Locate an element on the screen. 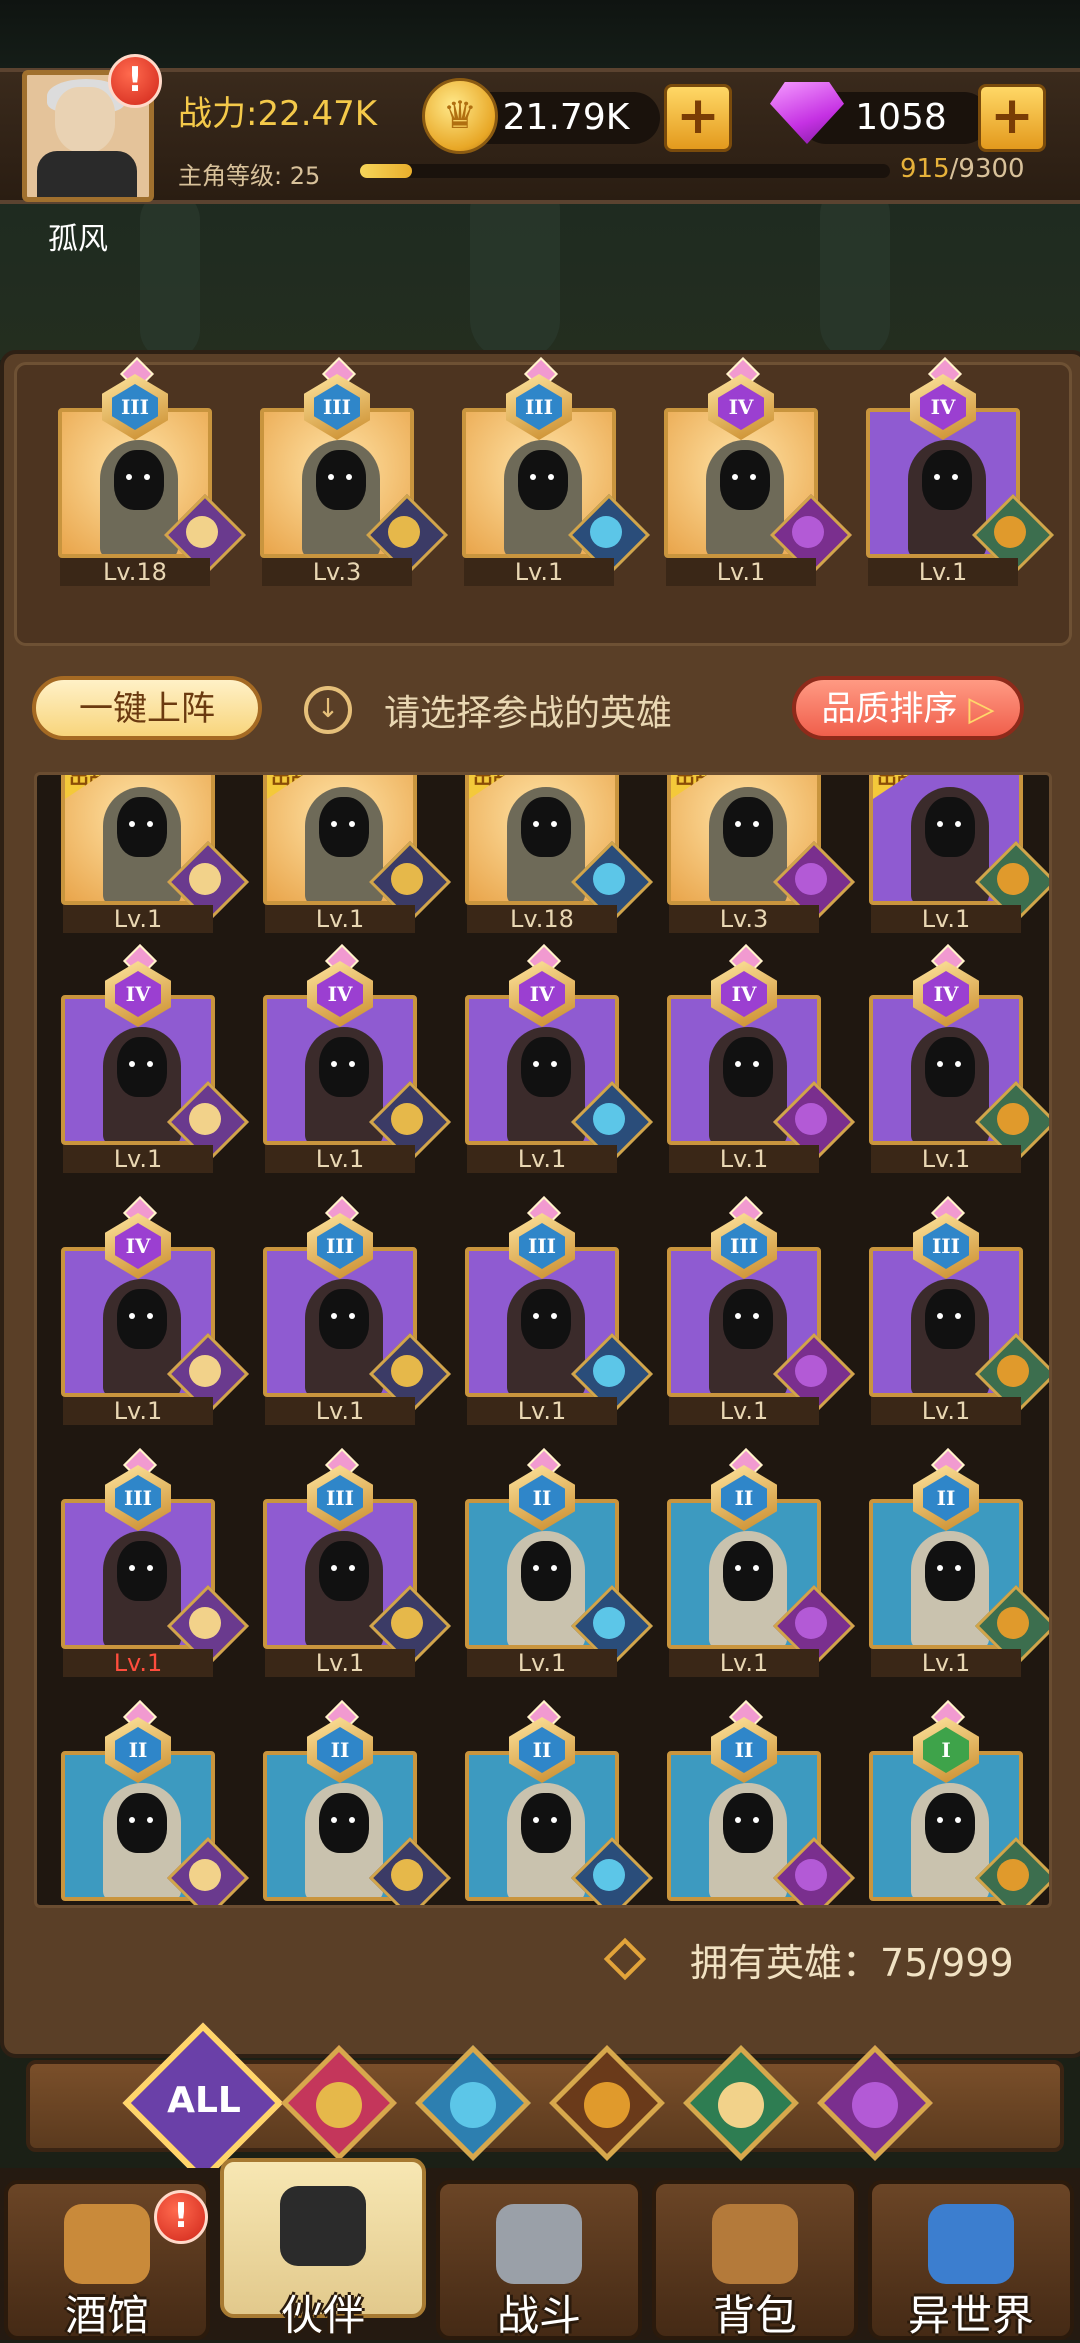 Image resolution: width=1080 pixels, height=2343 pixels. hero-card: I is located at coordinates (959, 1802).